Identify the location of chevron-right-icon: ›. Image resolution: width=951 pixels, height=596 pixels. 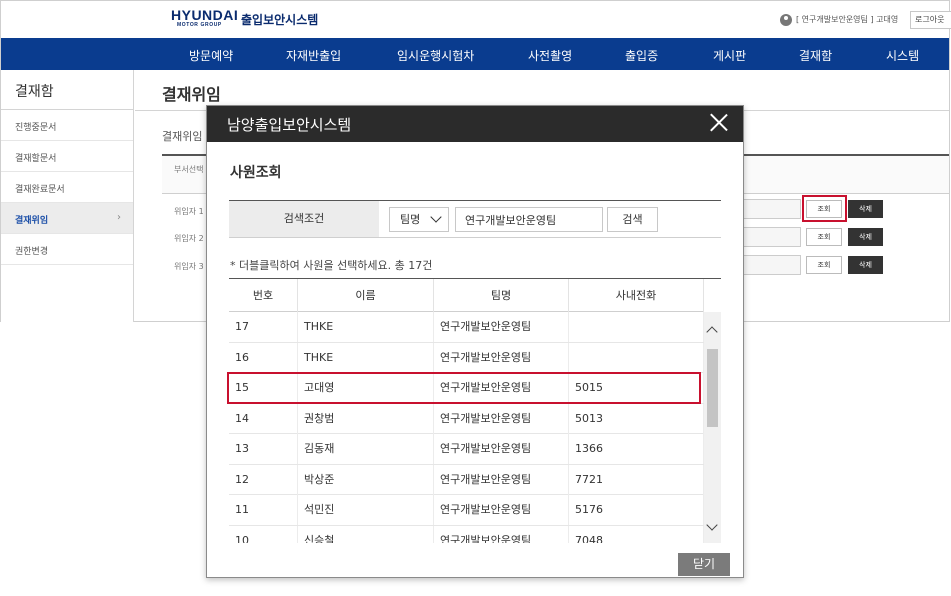
(119, 217).